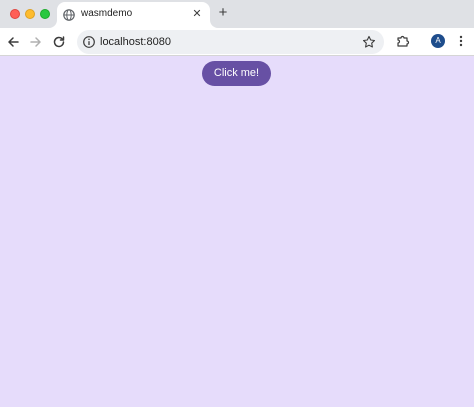 The image size is (474, 407). Describe the element at coordinates (30, 14) in the screenshot. I see `minimize-window-button` at that location.